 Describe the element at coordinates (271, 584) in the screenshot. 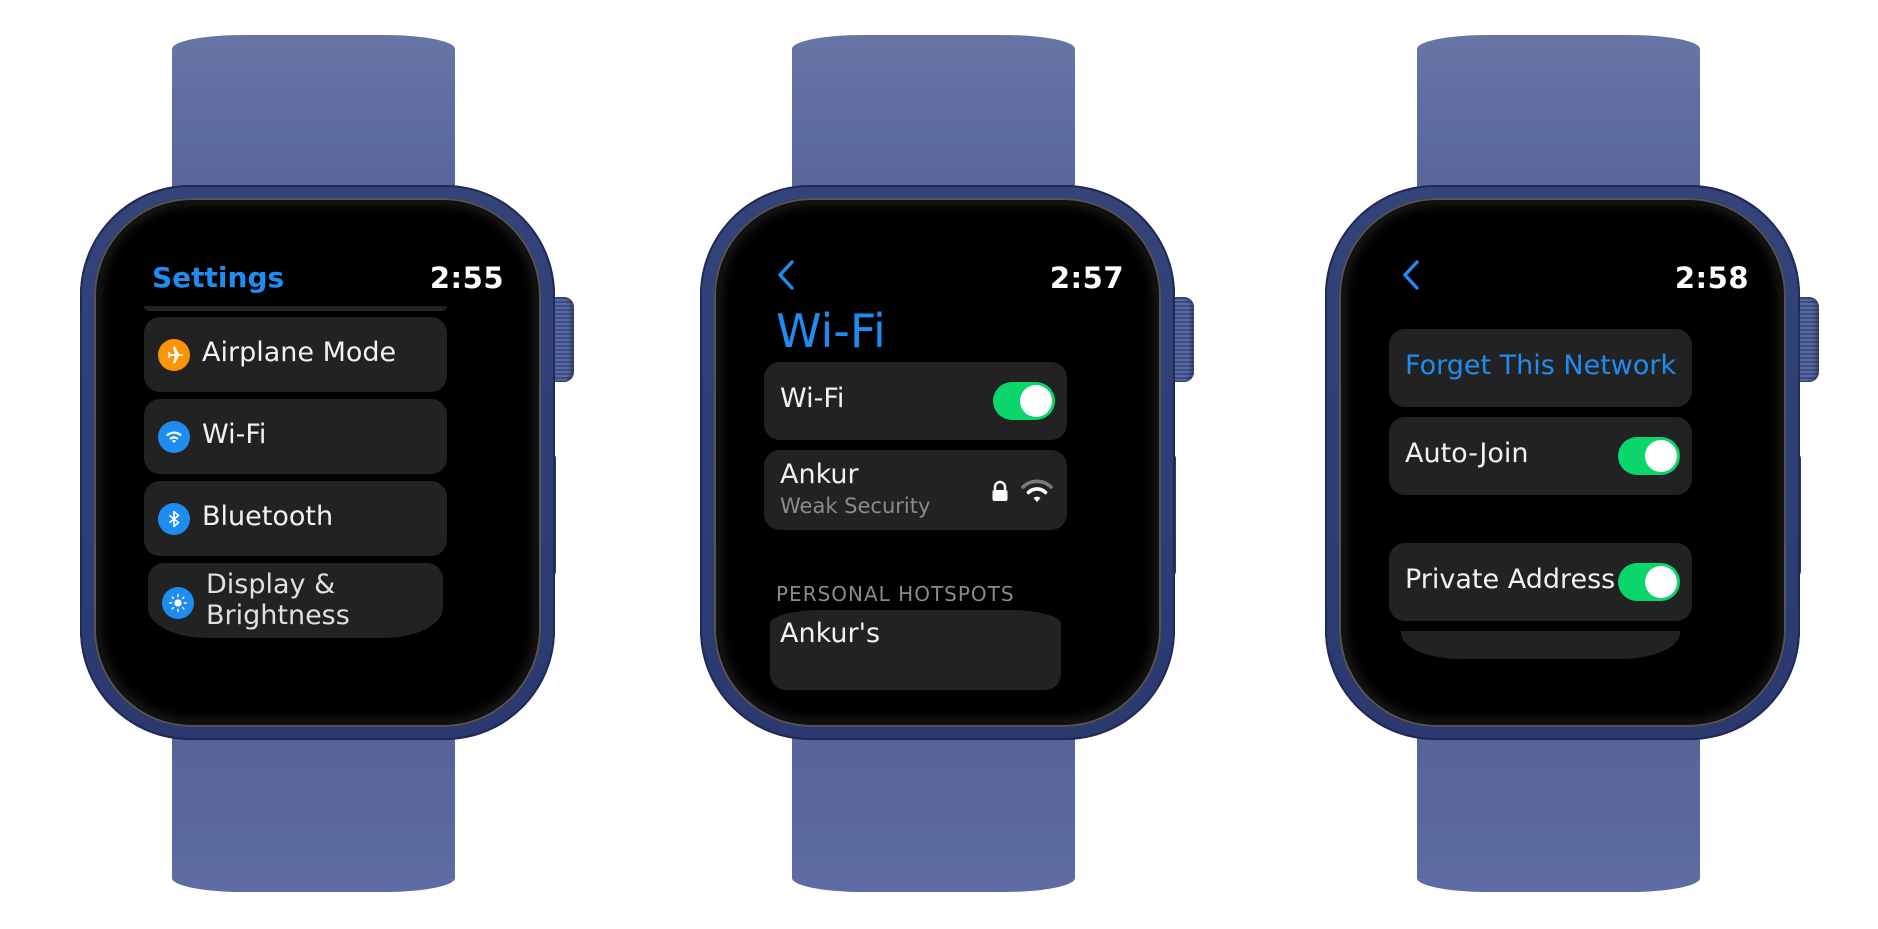

I see `settings-item-label-line1: Display &` at that location.